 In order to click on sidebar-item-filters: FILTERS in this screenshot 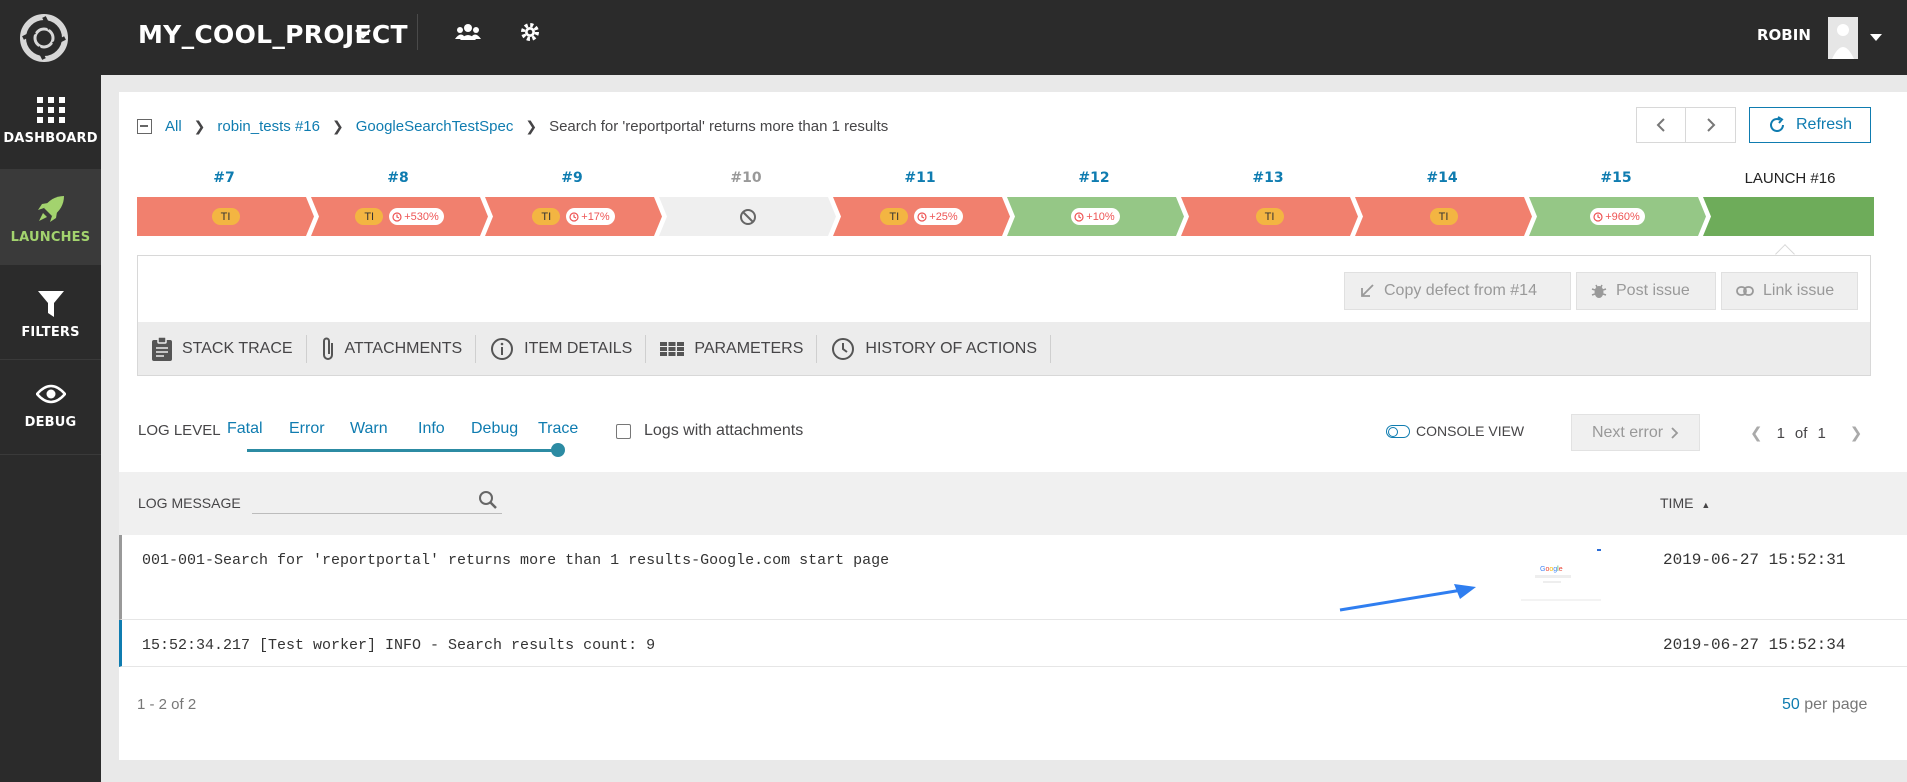, I will do `click(50, 312)`.